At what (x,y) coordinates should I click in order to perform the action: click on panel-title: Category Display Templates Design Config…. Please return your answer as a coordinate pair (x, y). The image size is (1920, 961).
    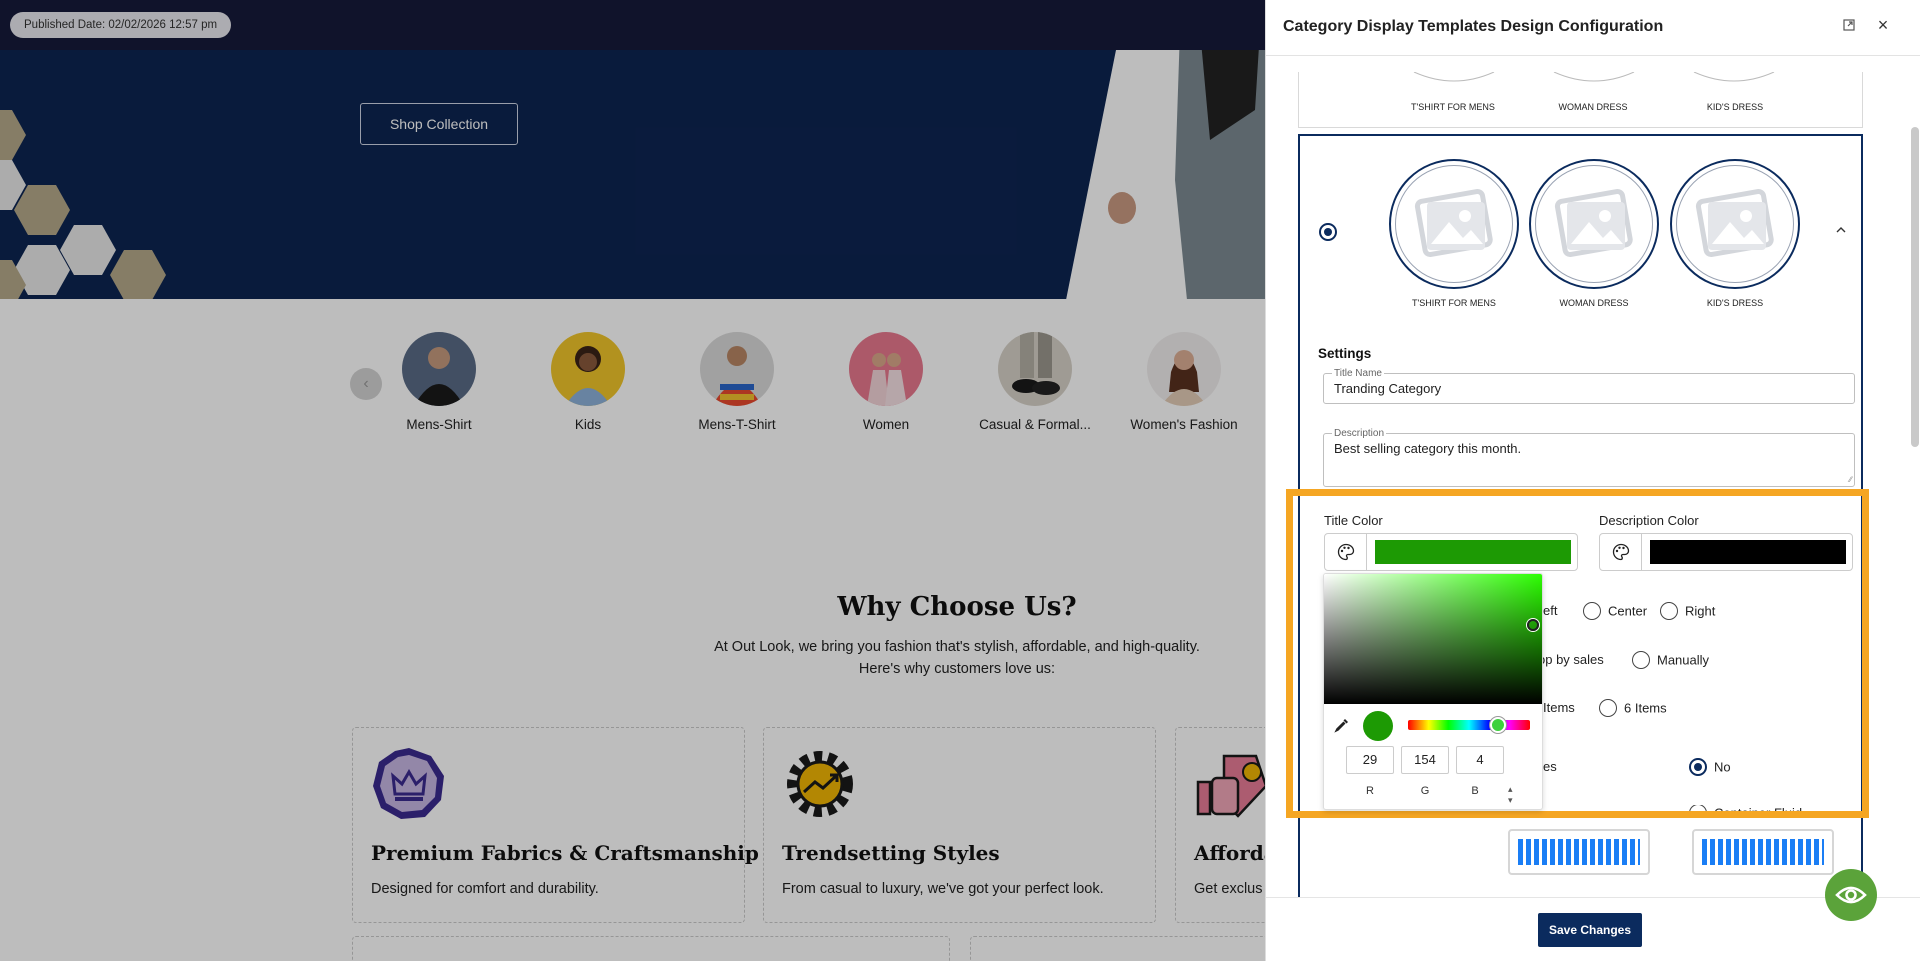
    Looking at the image, I should click on (1473, 26).